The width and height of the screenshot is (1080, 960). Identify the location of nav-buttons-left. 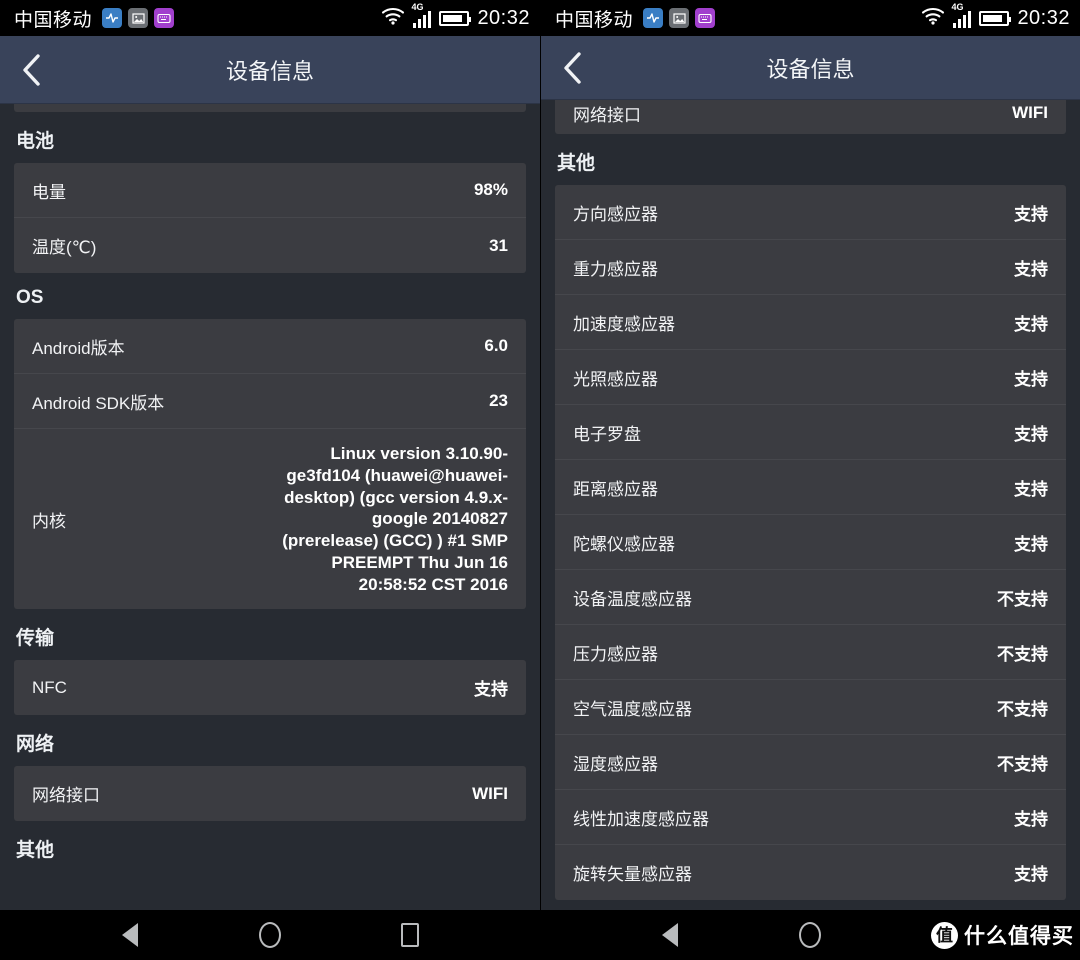
(270, 935).